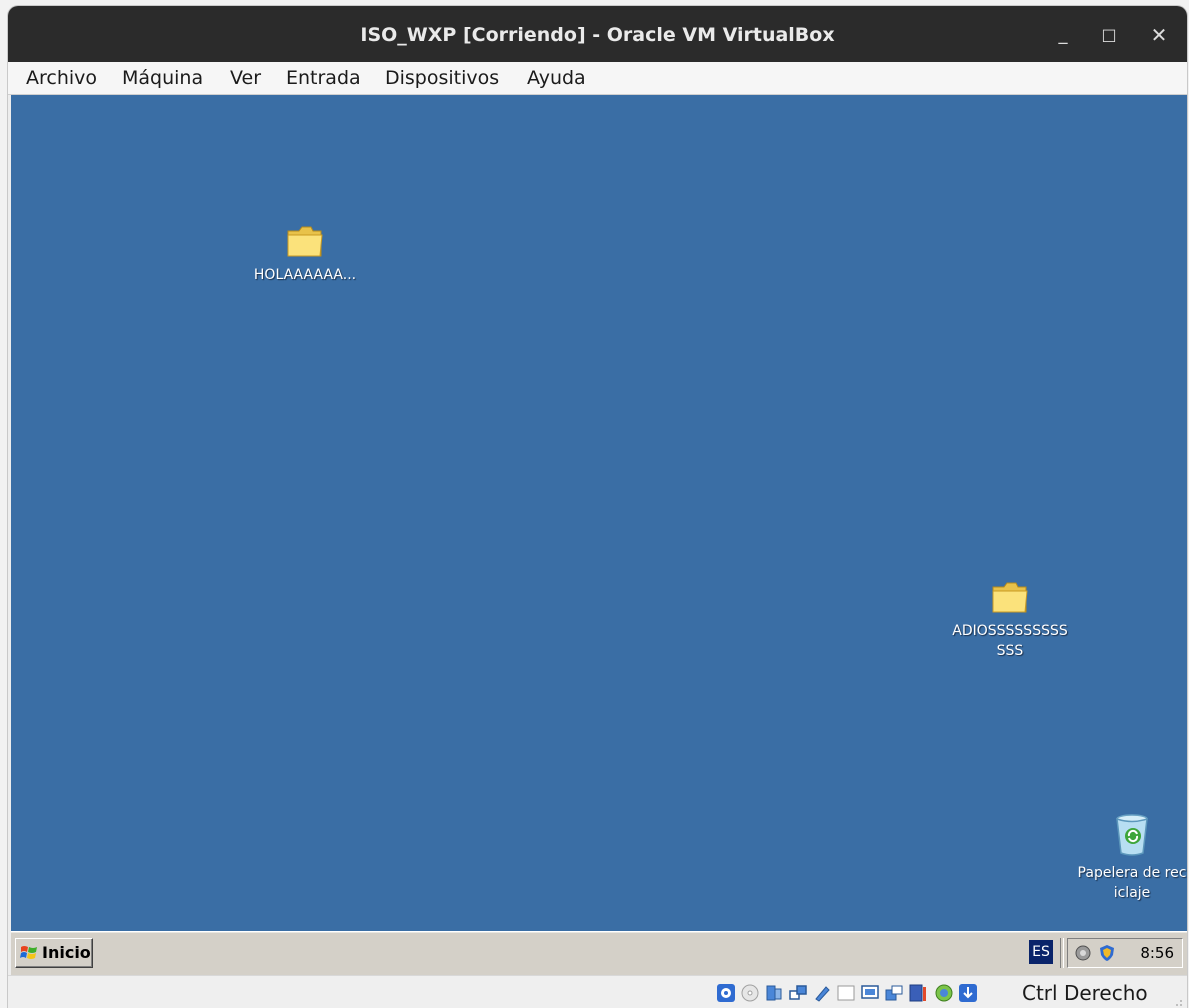  What do you see at coordinates (750, 993) in the screenshot?
I see `optical-drive-icon` at bounding box center [750, 993].